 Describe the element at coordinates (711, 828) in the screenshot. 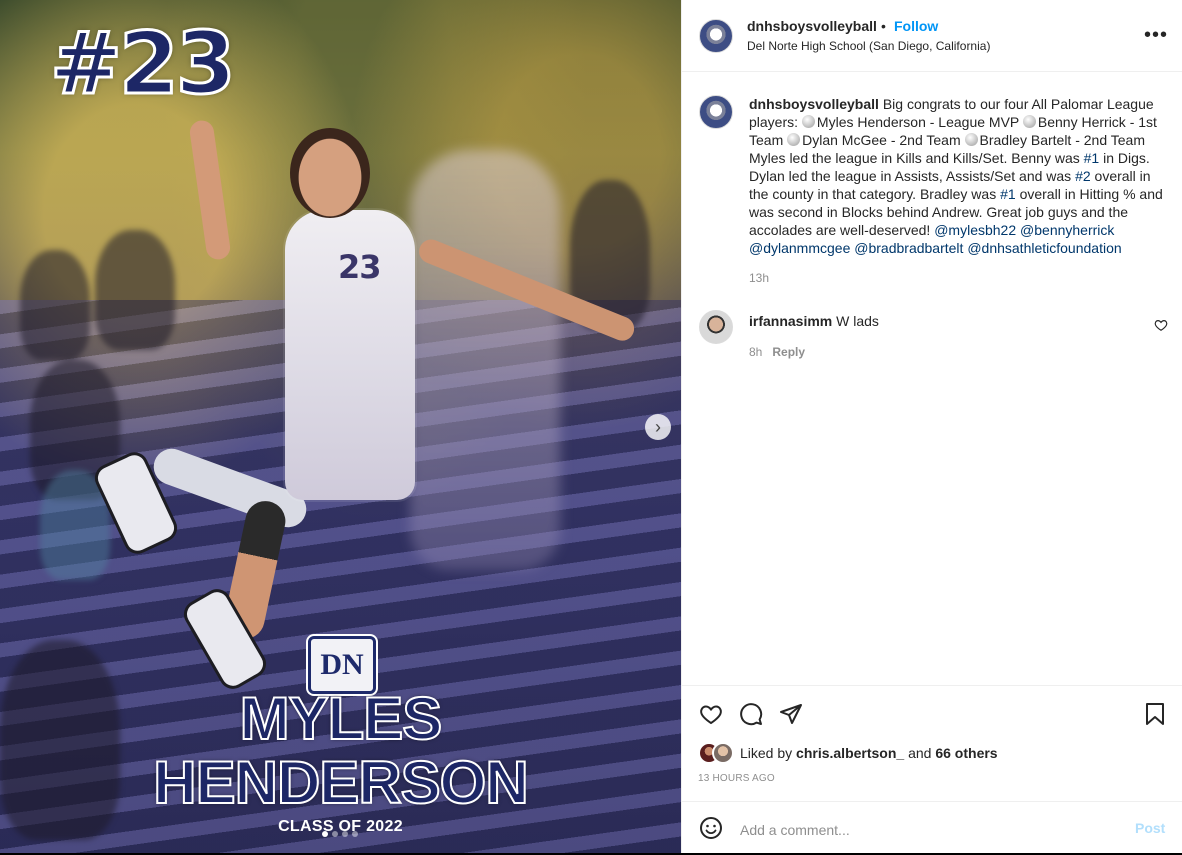

I see `emoji-icon` at that location.